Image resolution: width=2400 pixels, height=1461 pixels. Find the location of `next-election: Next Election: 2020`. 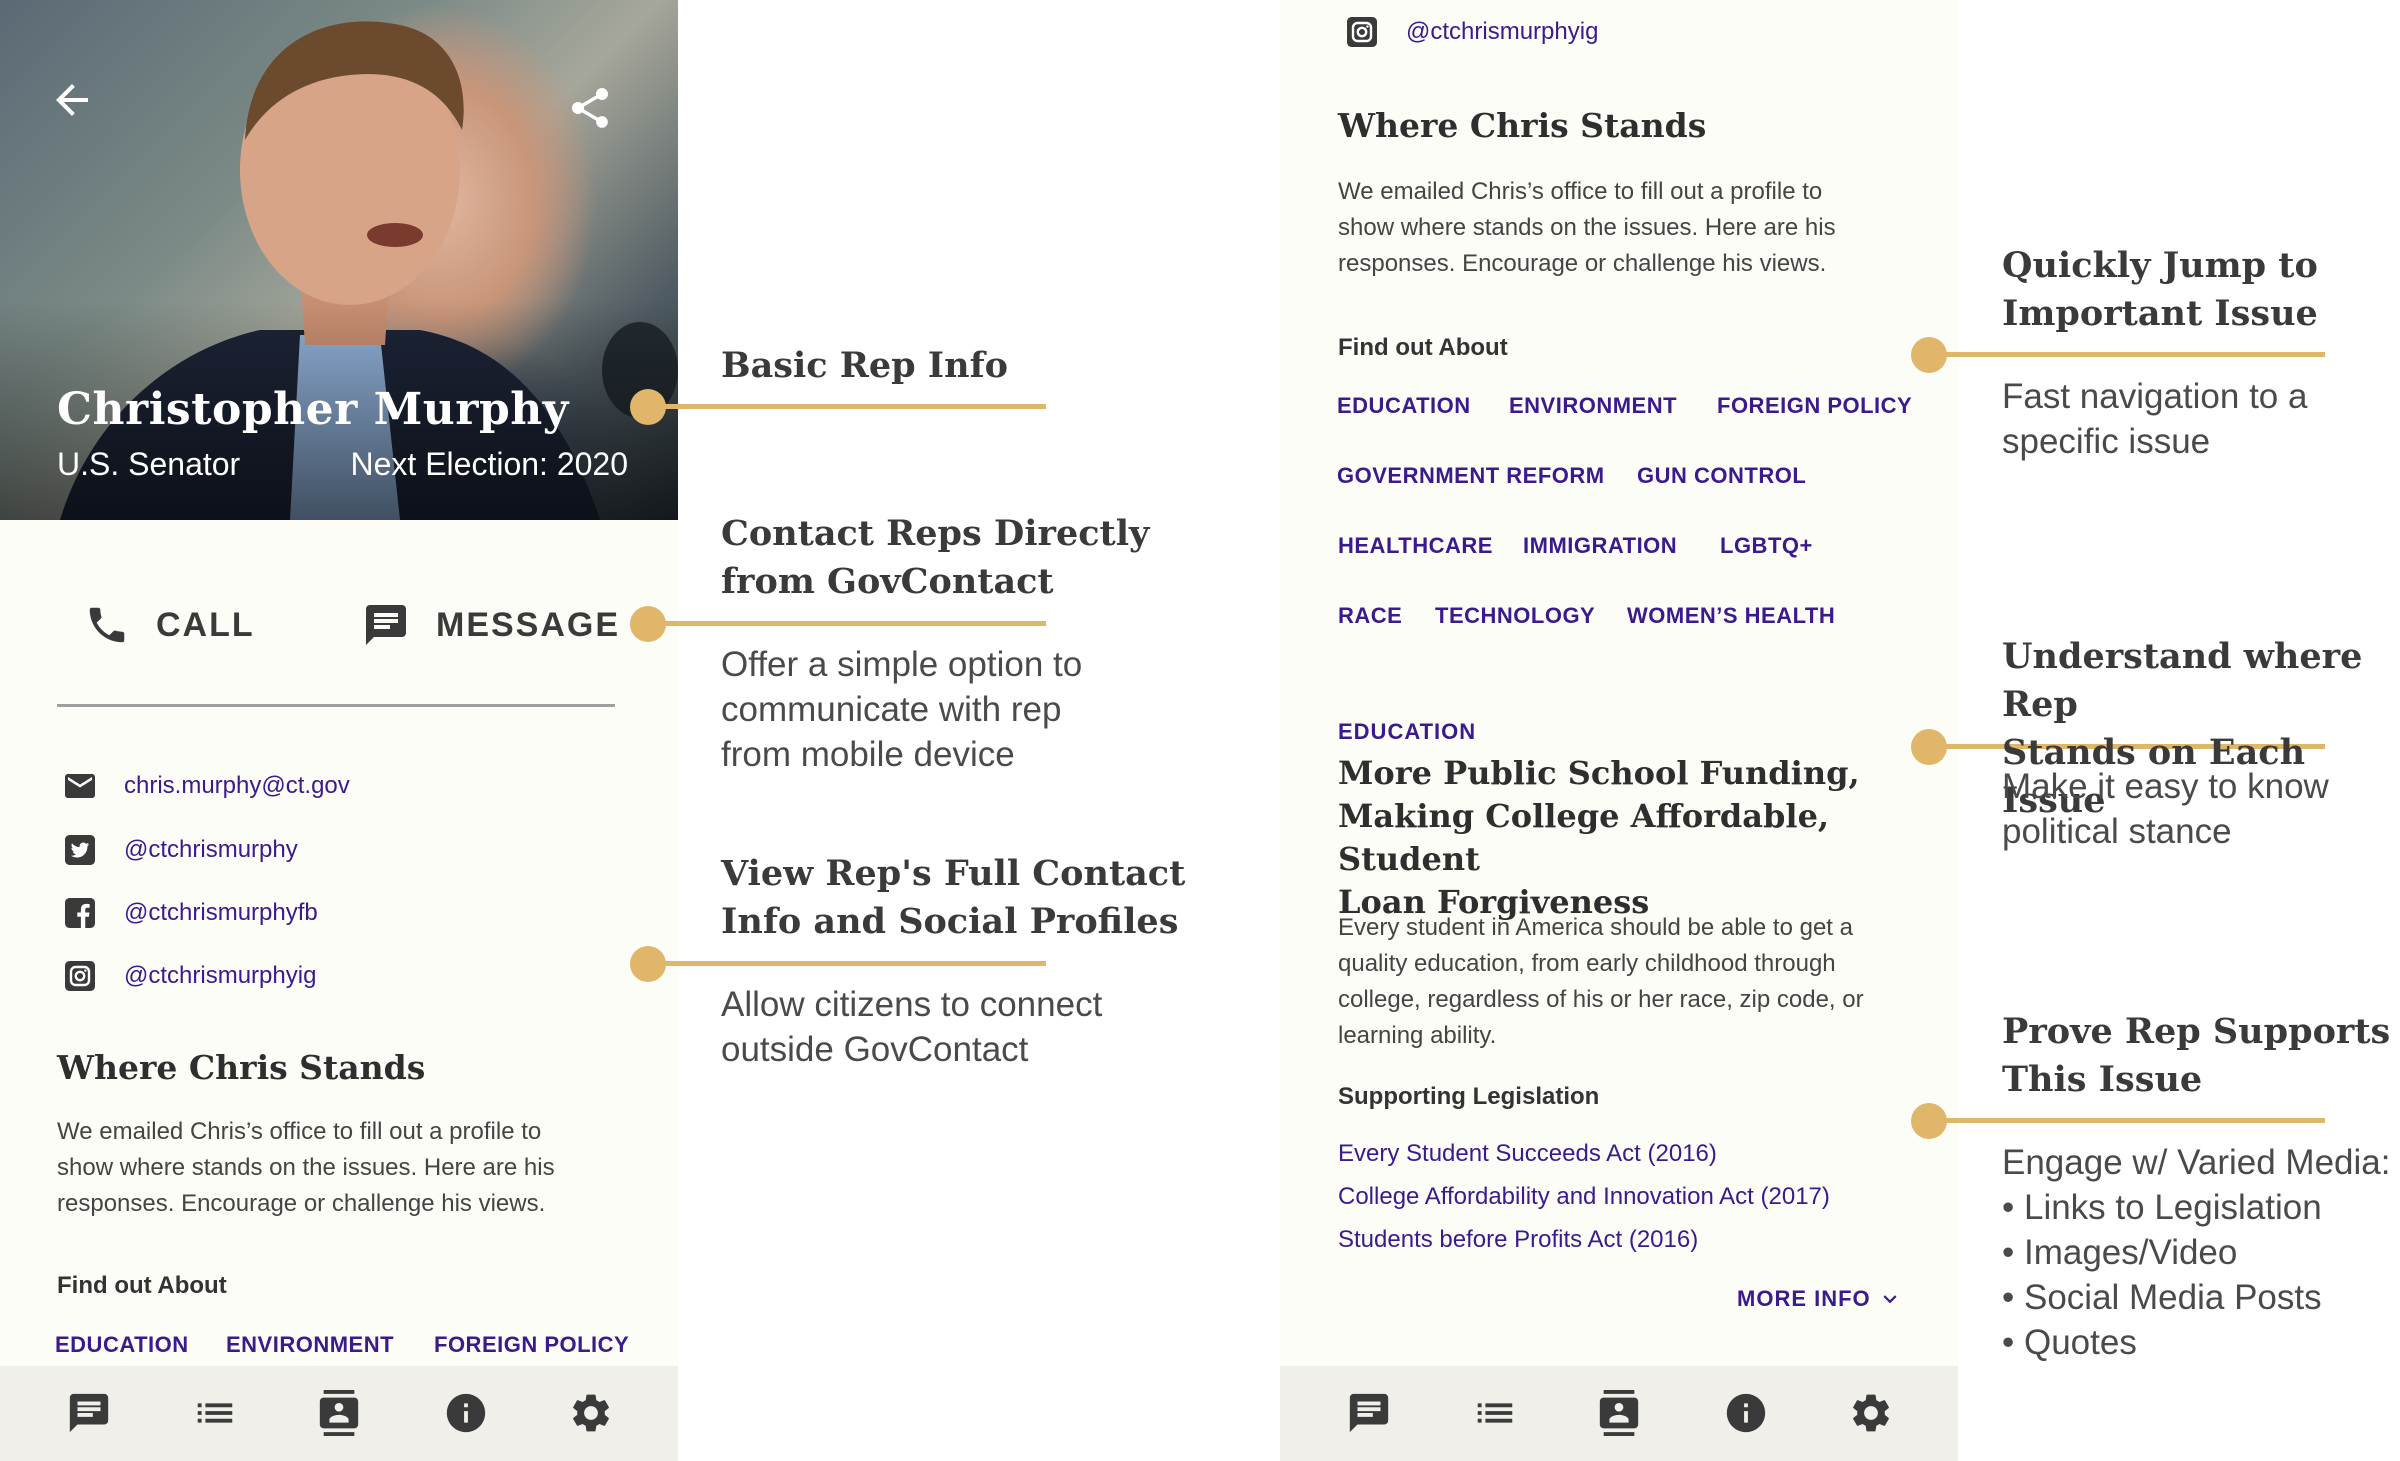

next-election: Next Election: 2020 is located at coordinates (489, 464).